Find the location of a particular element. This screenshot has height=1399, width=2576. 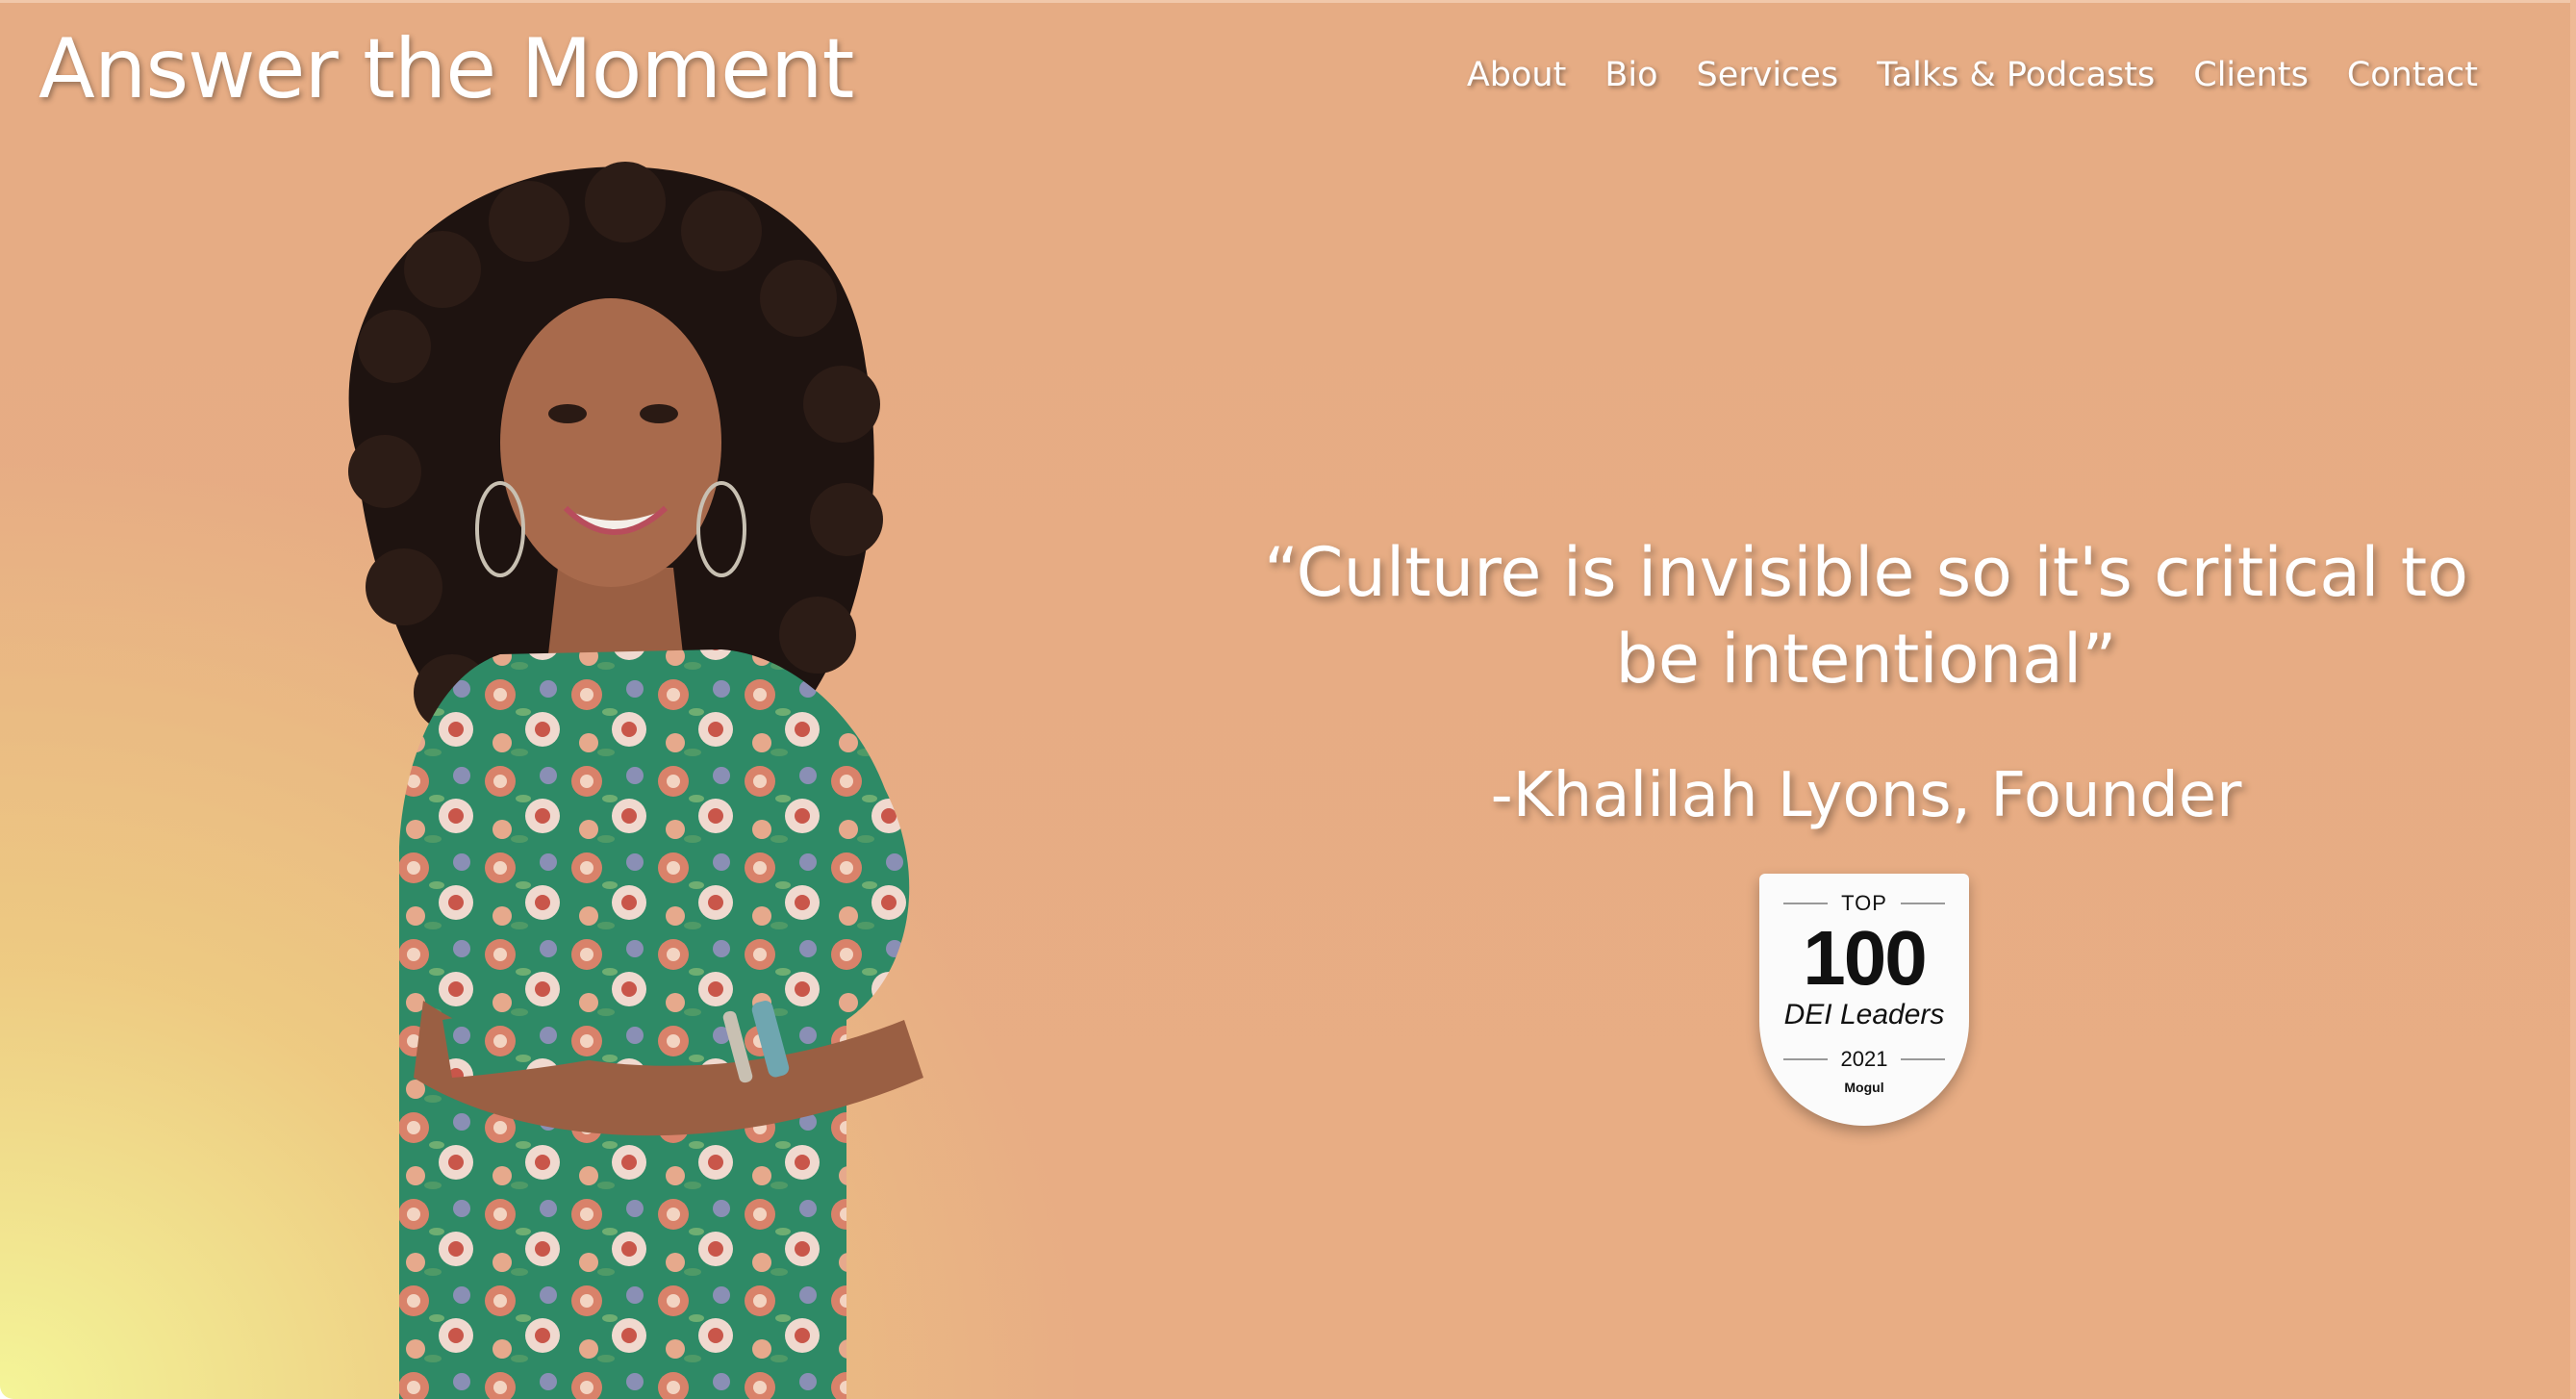

badge-top-label: TOP is located at coordinates (1864, 903).